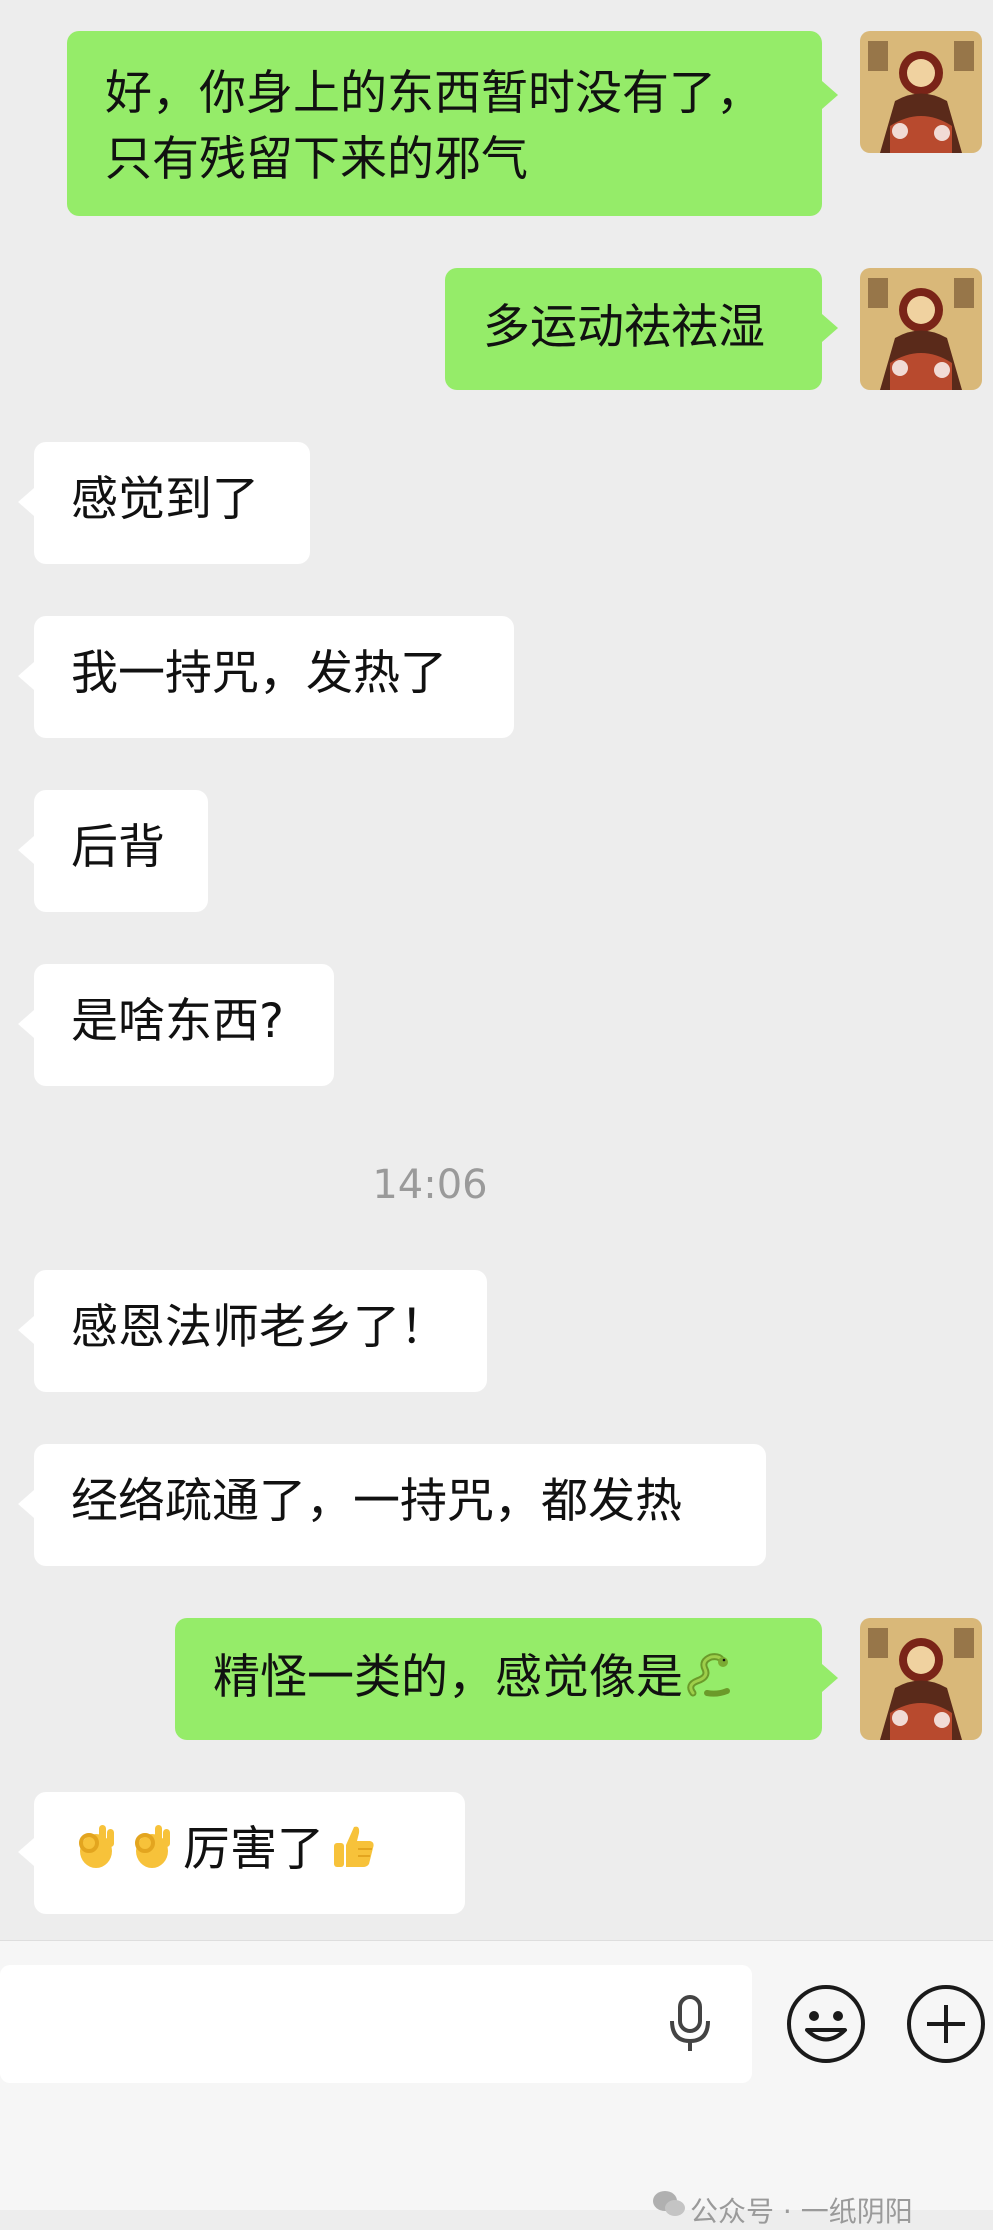 The width and height of the screenshot is (993, 2230). I want to click on message-bubble-incoming: 感恩法师老乡了！, so click(252, 1331).